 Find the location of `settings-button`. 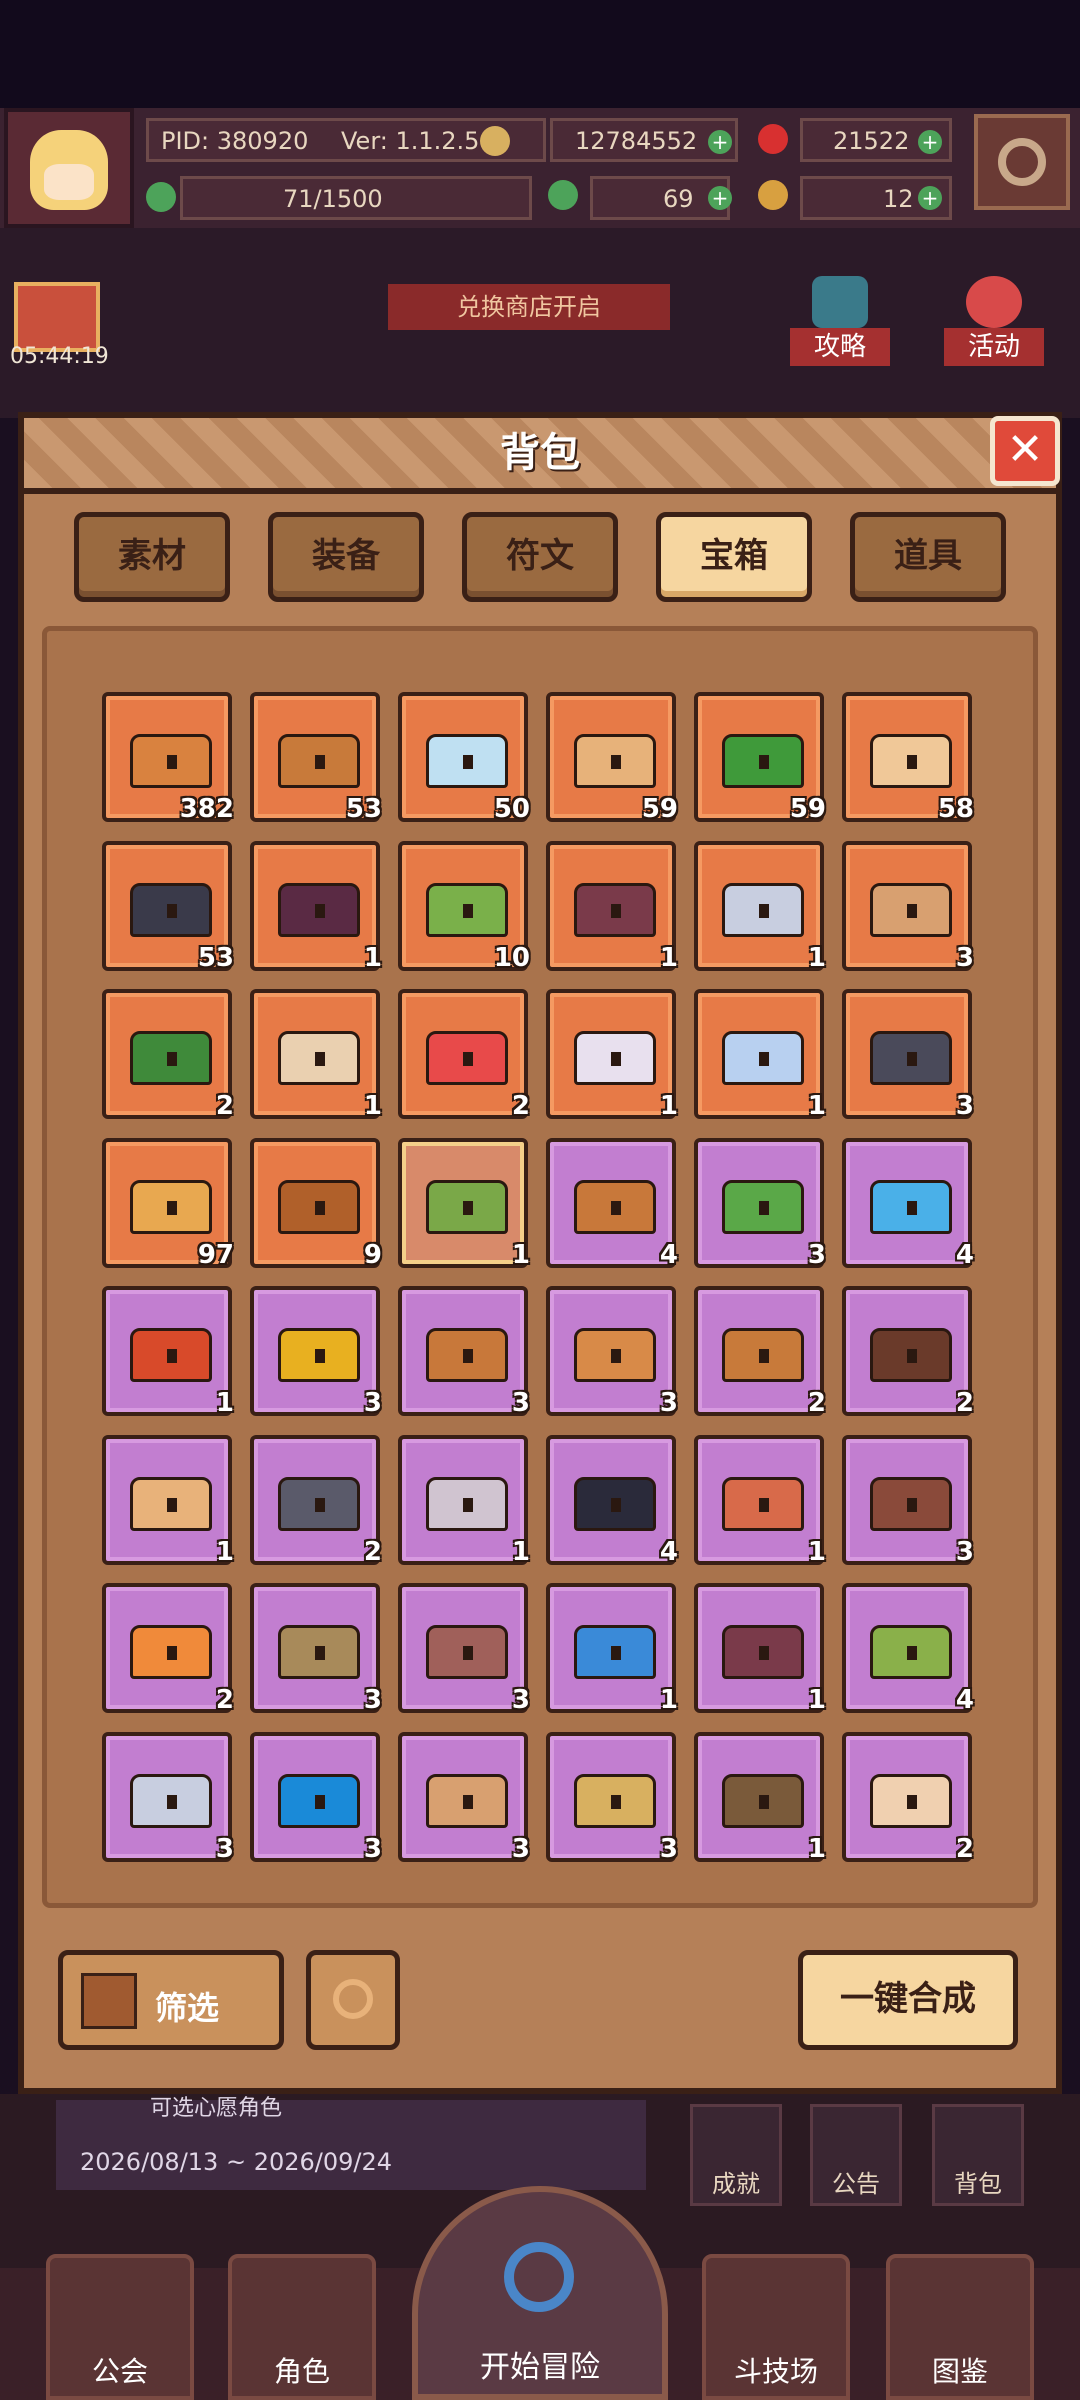

settings-button is located at coordinates (1022, 162).